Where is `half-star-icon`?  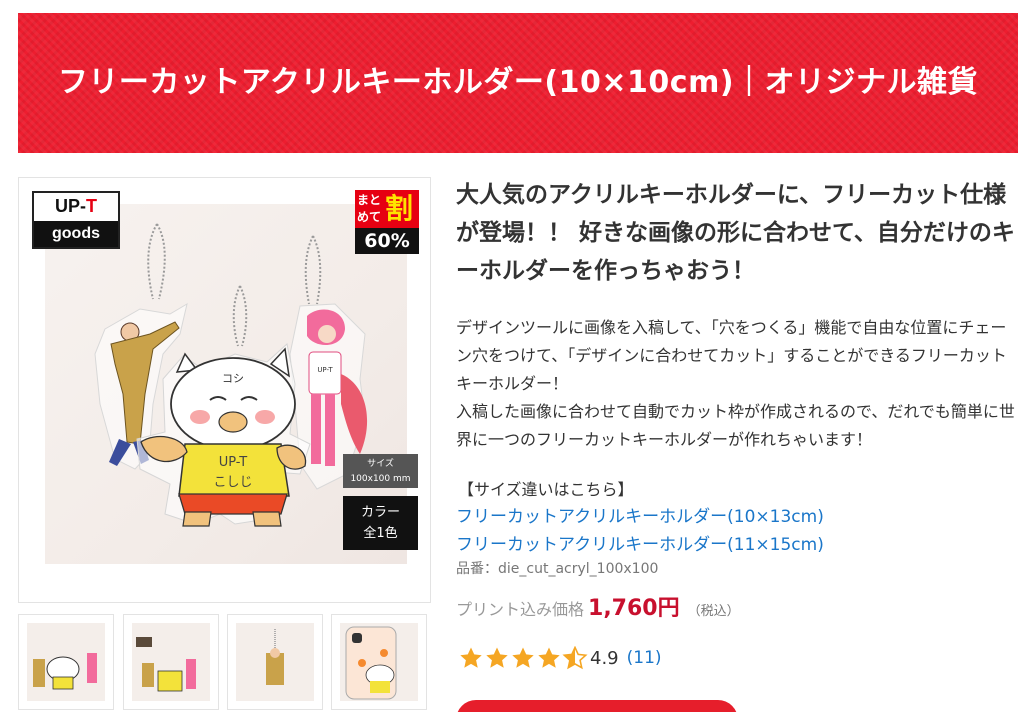
half-star-icon is located at coordinates (575, 658).